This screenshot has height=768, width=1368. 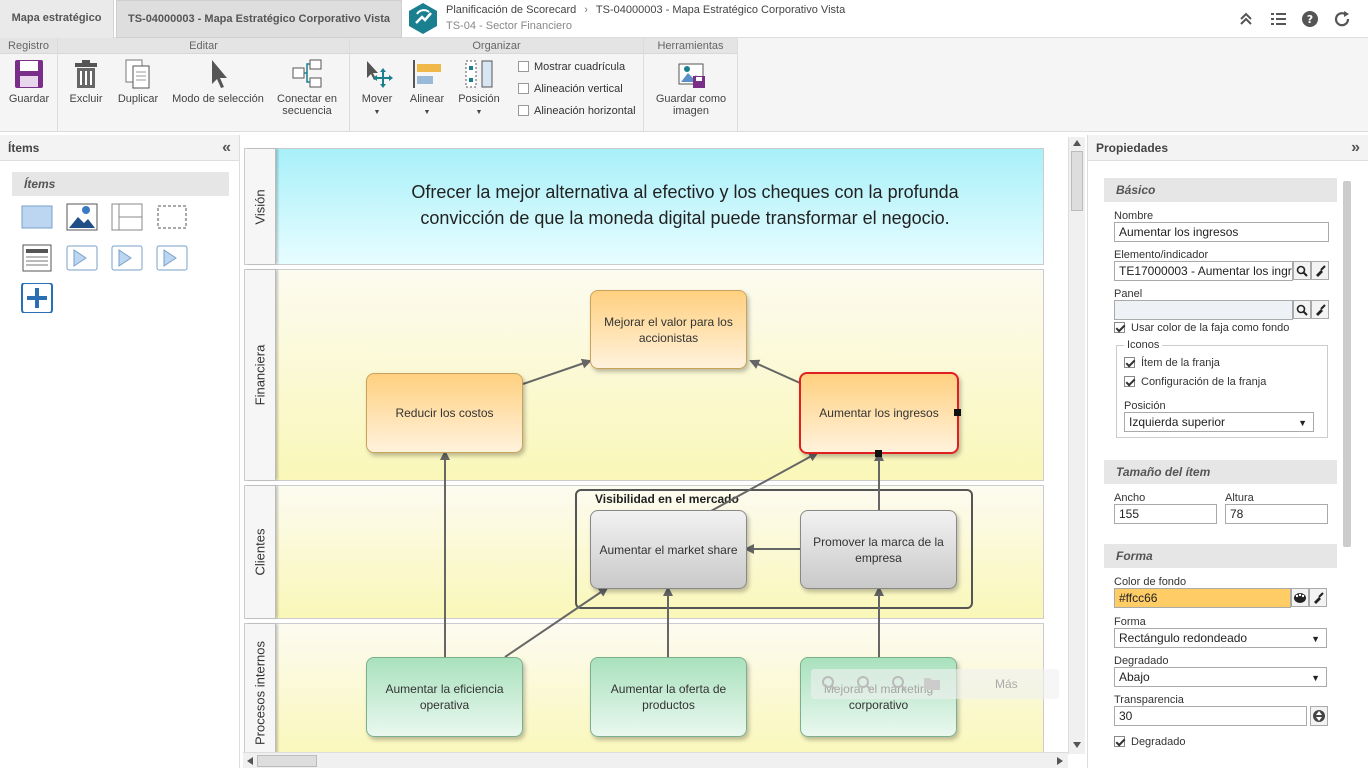 I want to click on move-button: Mover ▼, so click(x=377, y=88).